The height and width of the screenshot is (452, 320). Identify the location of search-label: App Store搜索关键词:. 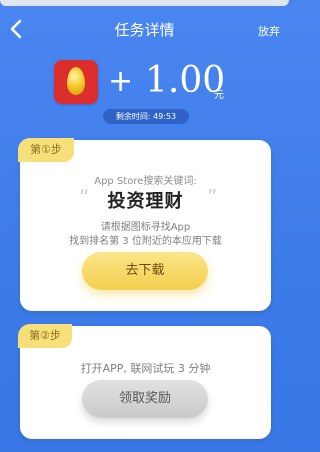
(145, 181).